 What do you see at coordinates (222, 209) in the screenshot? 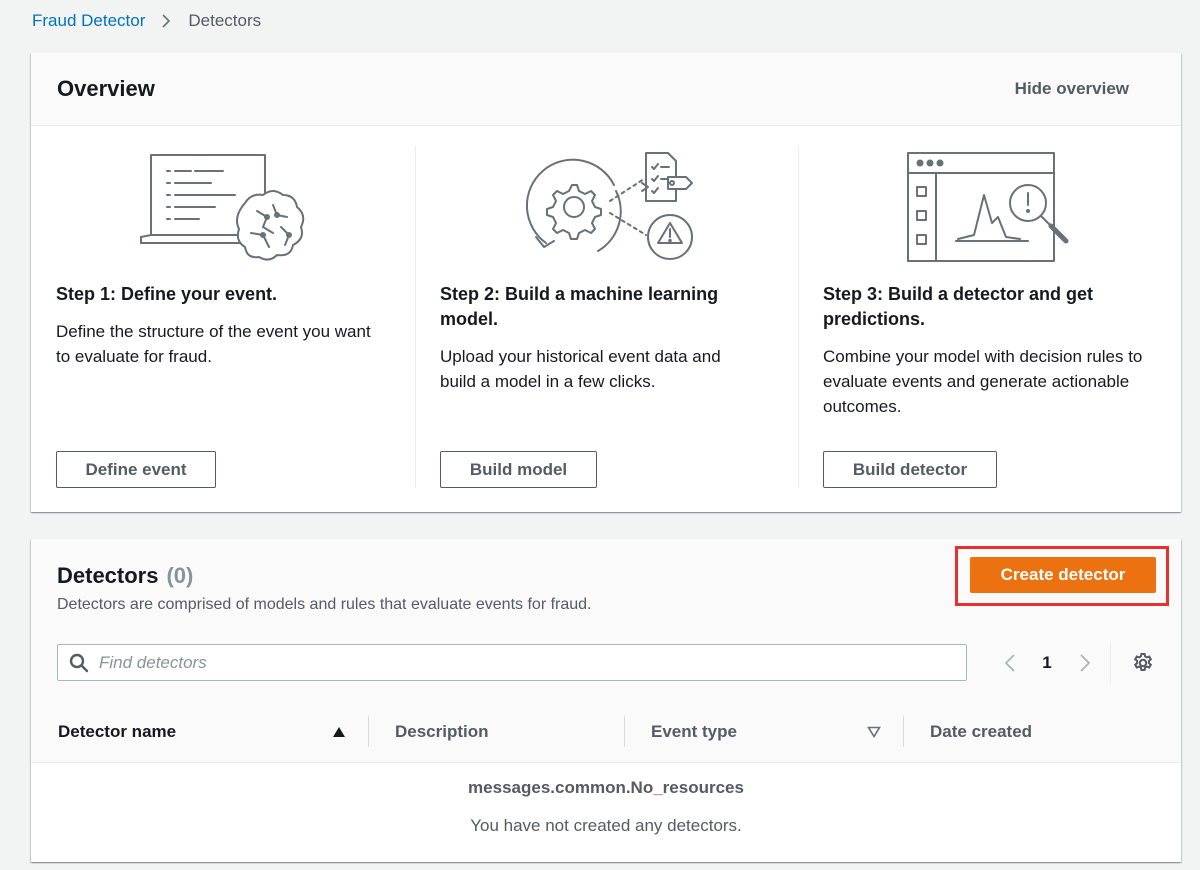
I see `laptop-brain-icon` at bounding box center [222, 209].